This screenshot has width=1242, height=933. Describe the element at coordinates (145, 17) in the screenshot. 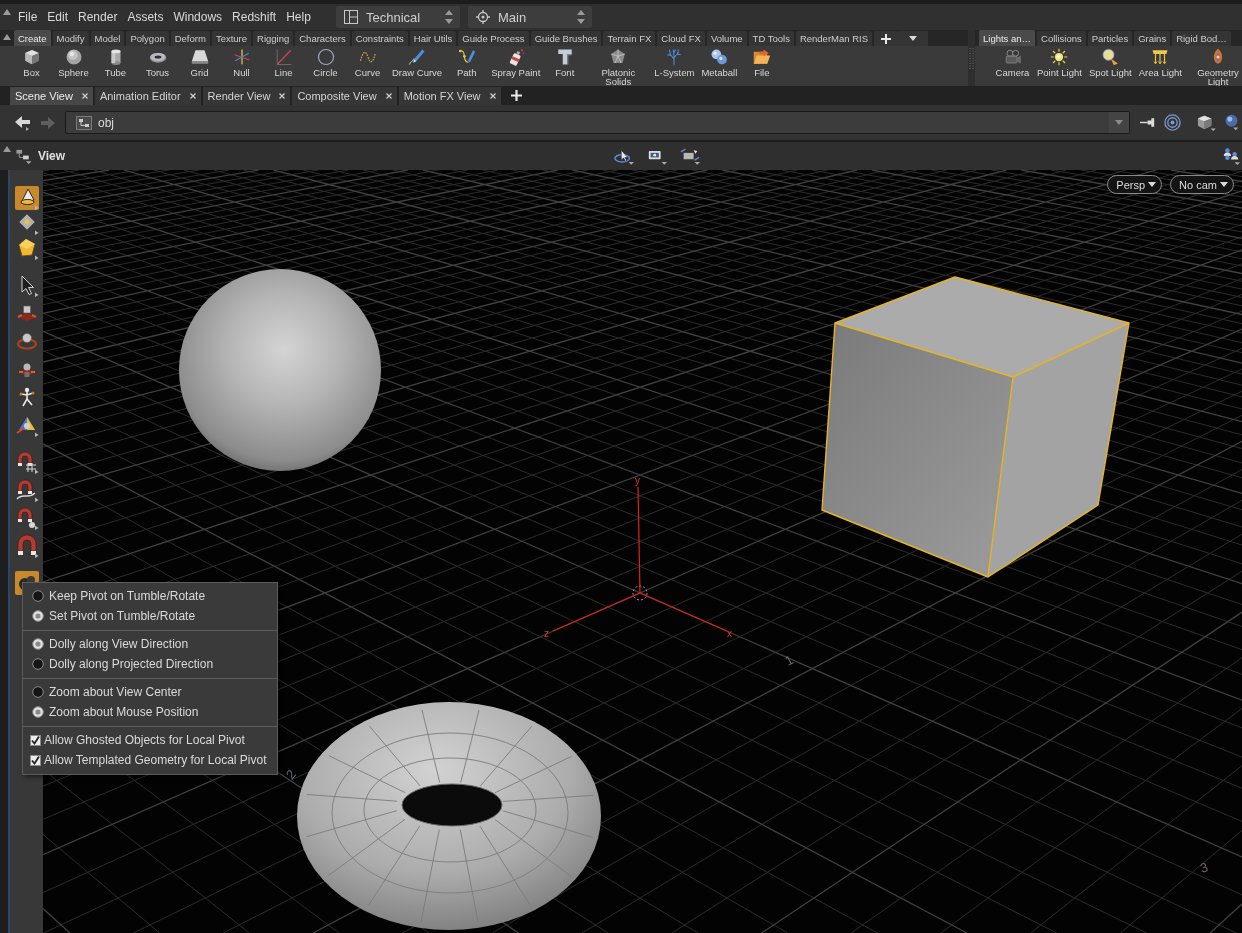

I see `menu-item: Assets` at that location.